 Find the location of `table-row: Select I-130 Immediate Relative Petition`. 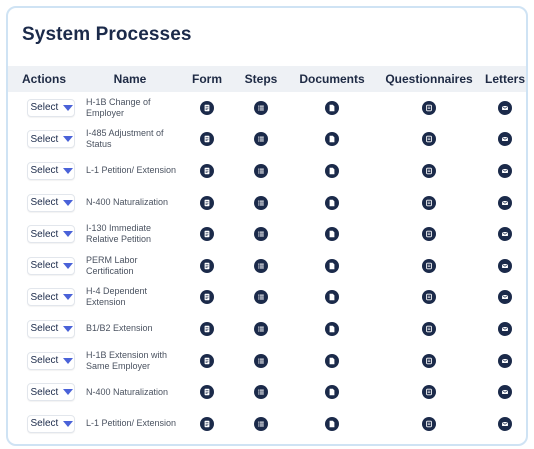

table-row: Select I-130 Immediate Relative Petition is located at coordinates (267, 234).